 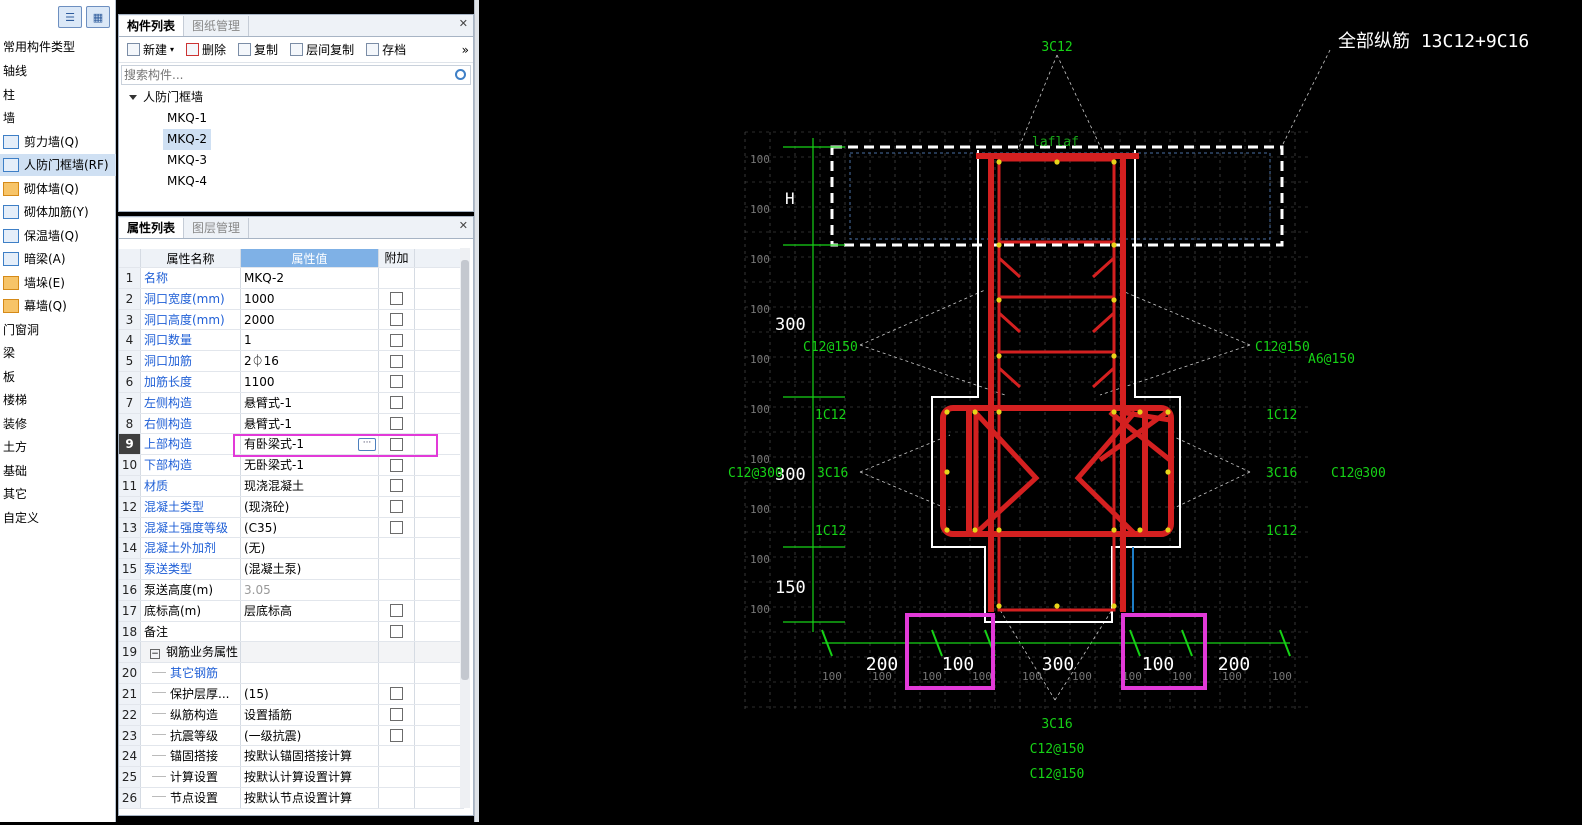 I want to click on table-row: 26 节点设置 按默认节点设置计算, so click(x=291, y=798).